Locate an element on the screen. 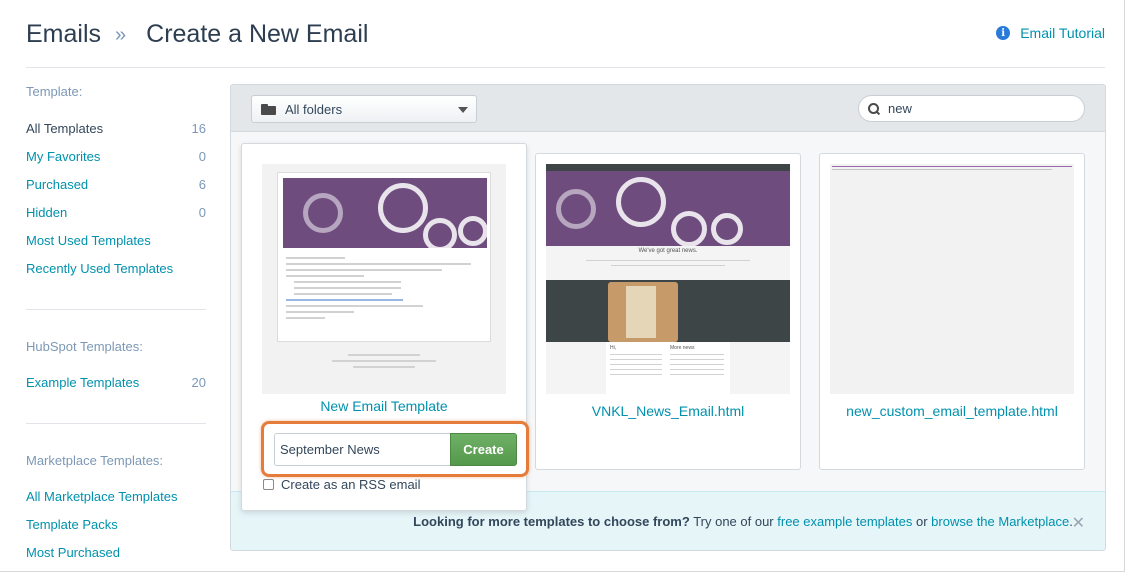 The width and height of the screenshot is (1125, 572). sidebar-item-all-marketplace: All Marketplace Templates is located at coordinates (116, 497).